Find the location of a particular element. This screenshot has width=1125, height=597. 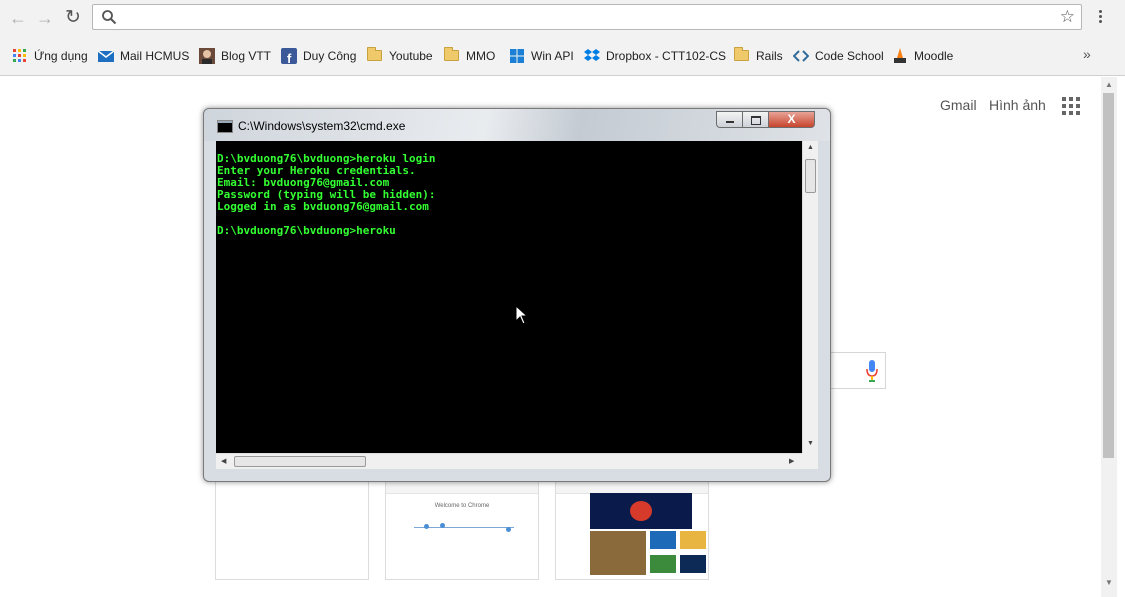

bookmark-code-school: Code School is located at coordinates (838, 56).